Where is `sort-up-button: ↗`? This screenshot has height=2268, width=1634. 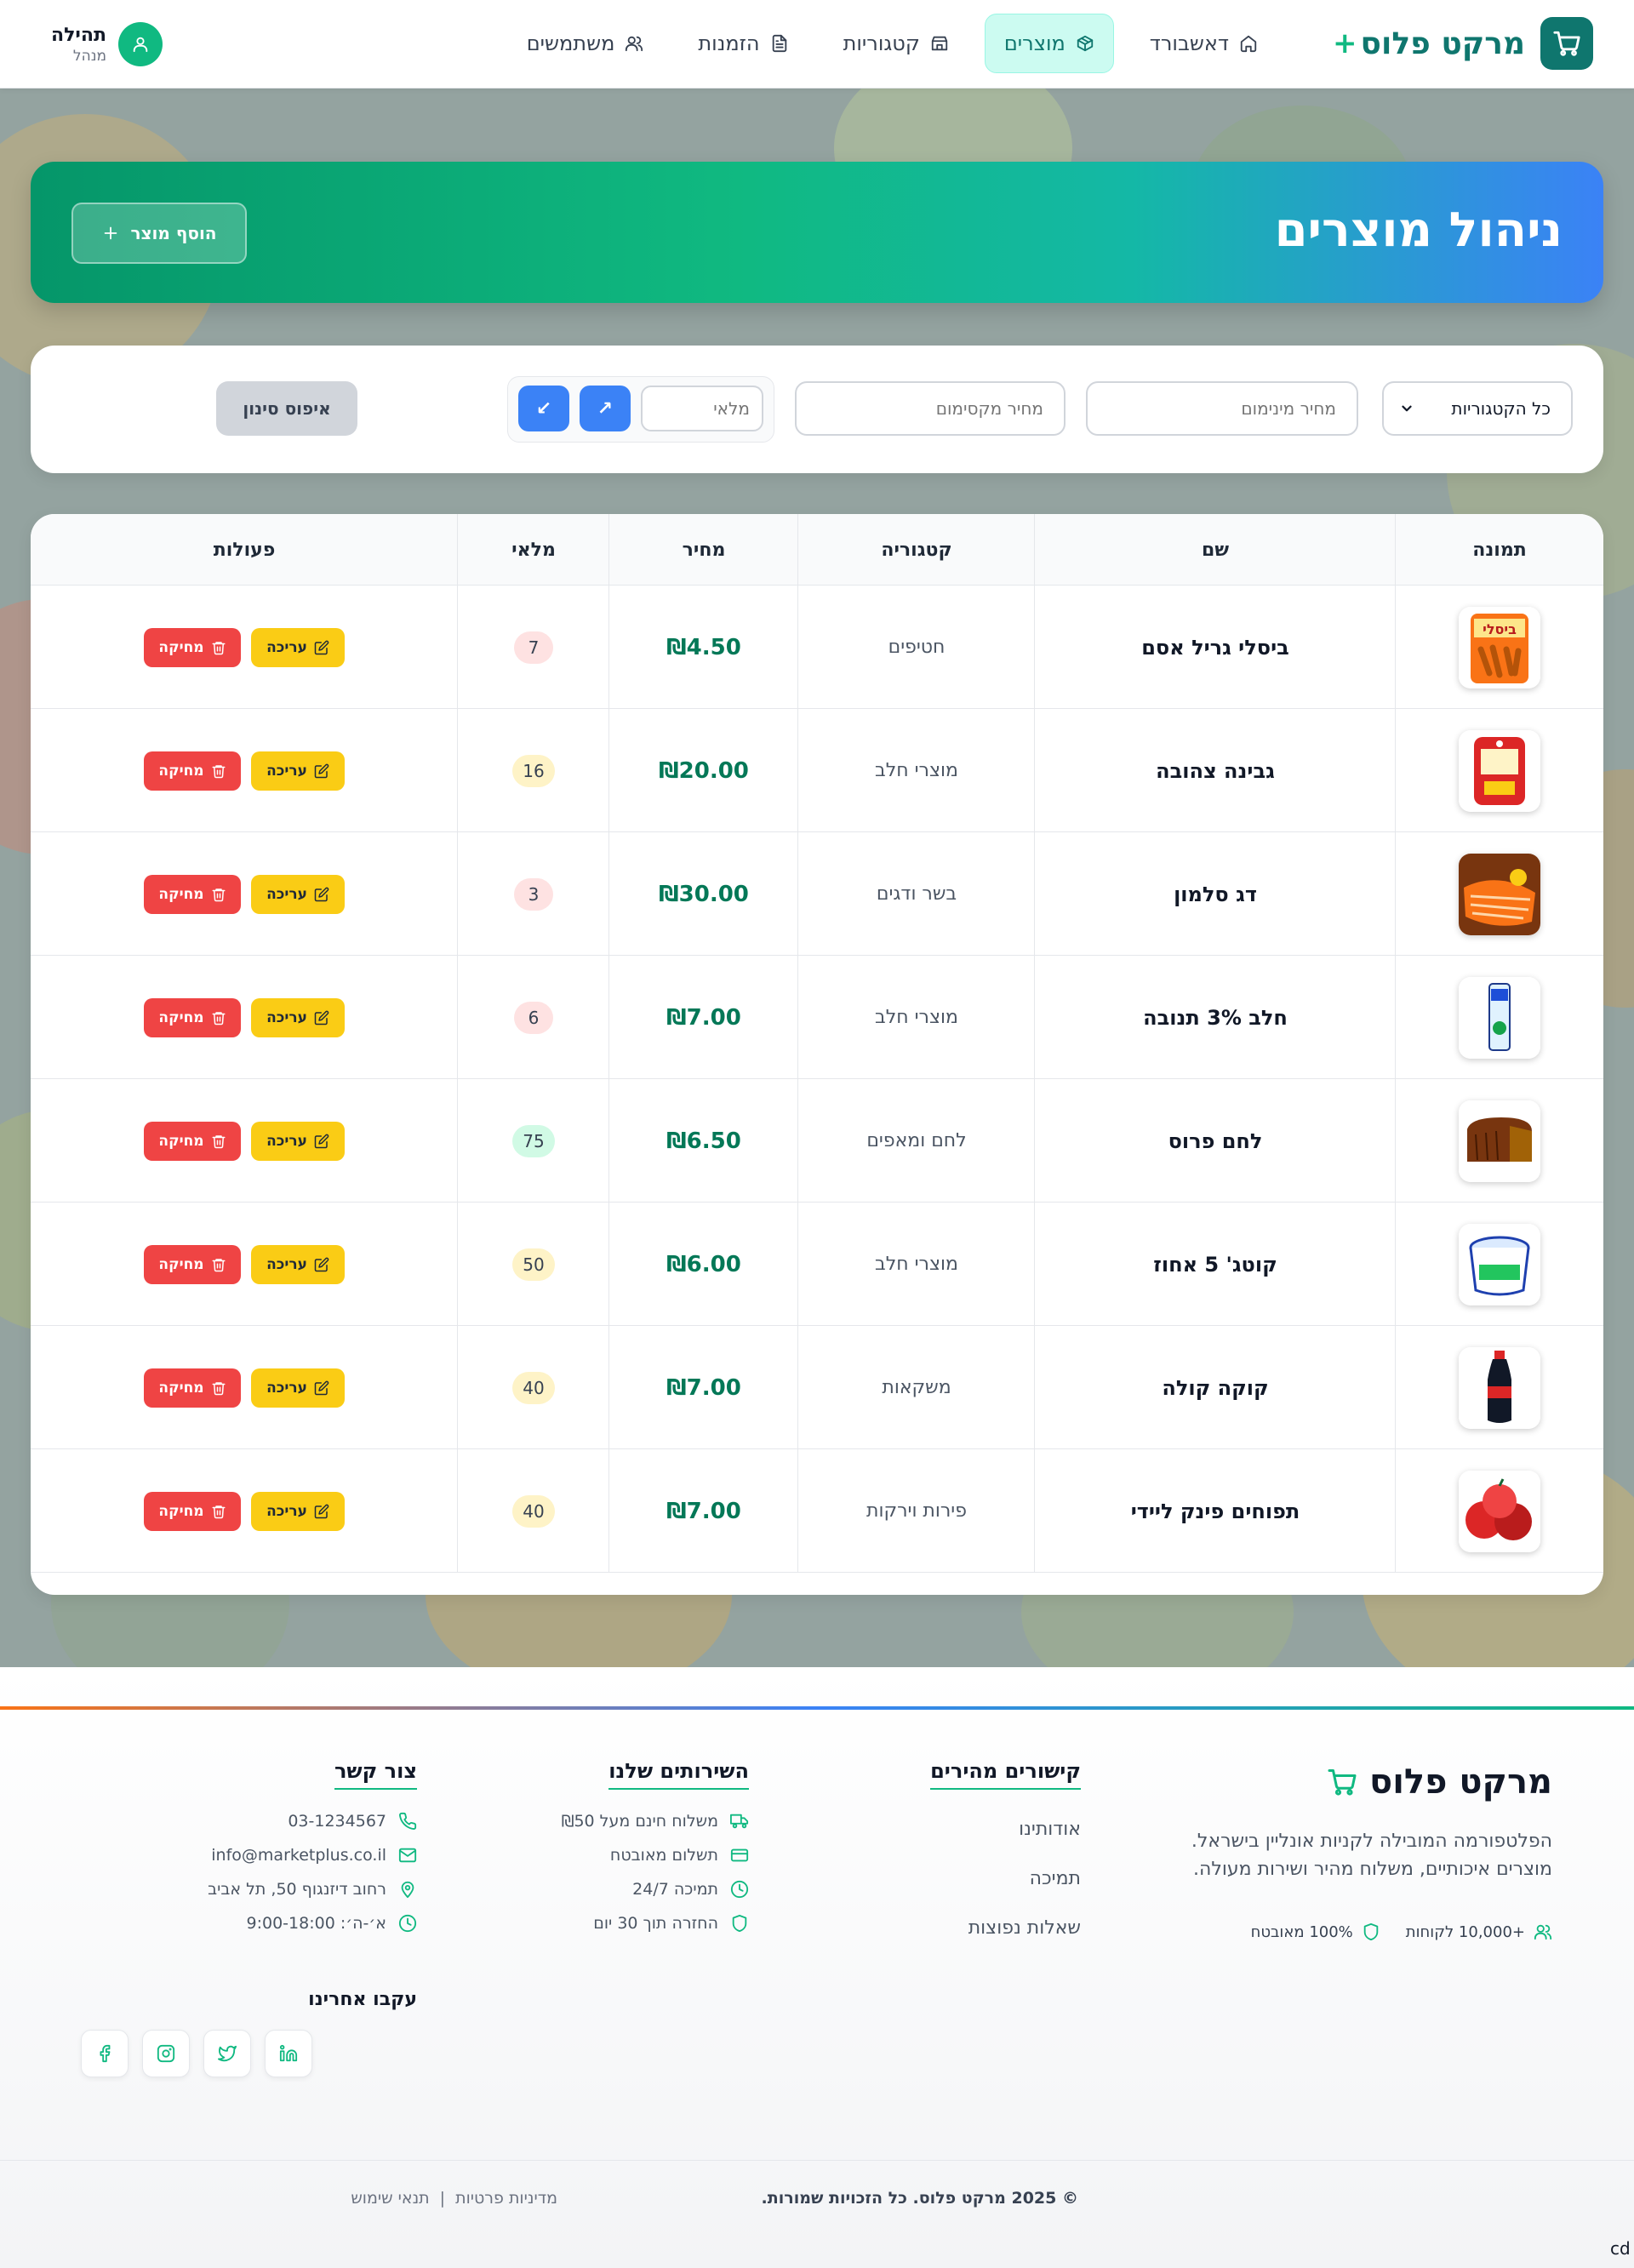 sort-up-button: ↗ is located at coordinates (605, 408).